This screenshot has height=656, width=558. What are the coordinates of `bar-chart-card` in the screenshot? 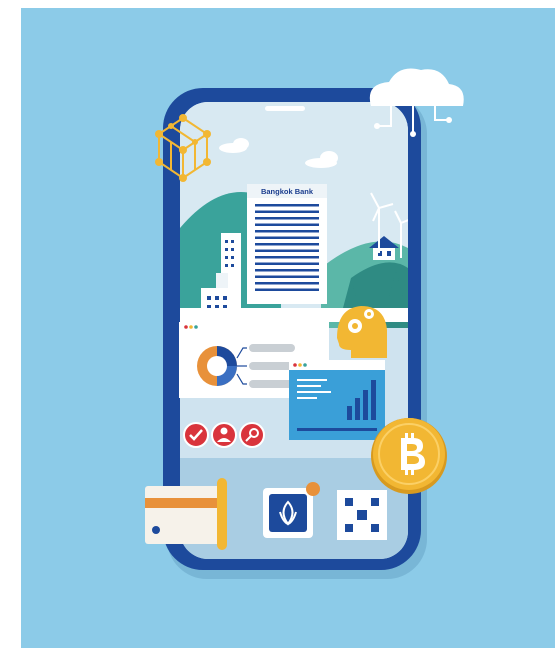 It's located at (337, 400).